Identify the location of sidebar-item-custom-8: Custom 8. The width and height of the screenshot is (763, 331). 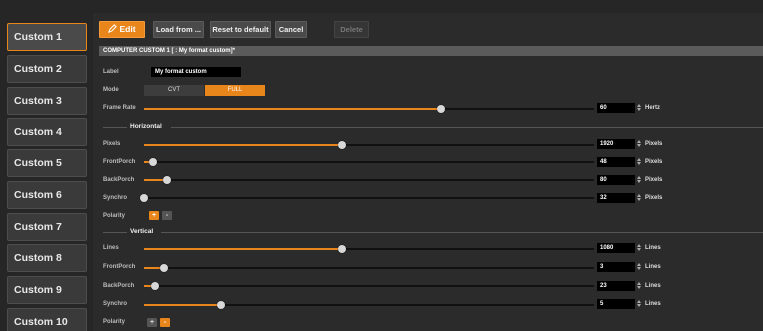
(47, 258).